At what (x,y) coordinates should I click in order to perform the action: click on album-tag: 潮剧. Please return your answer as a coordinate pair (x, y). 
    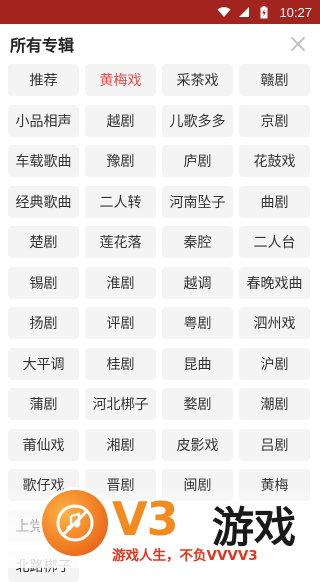
    Looking at the image, I should click on (274, 404).